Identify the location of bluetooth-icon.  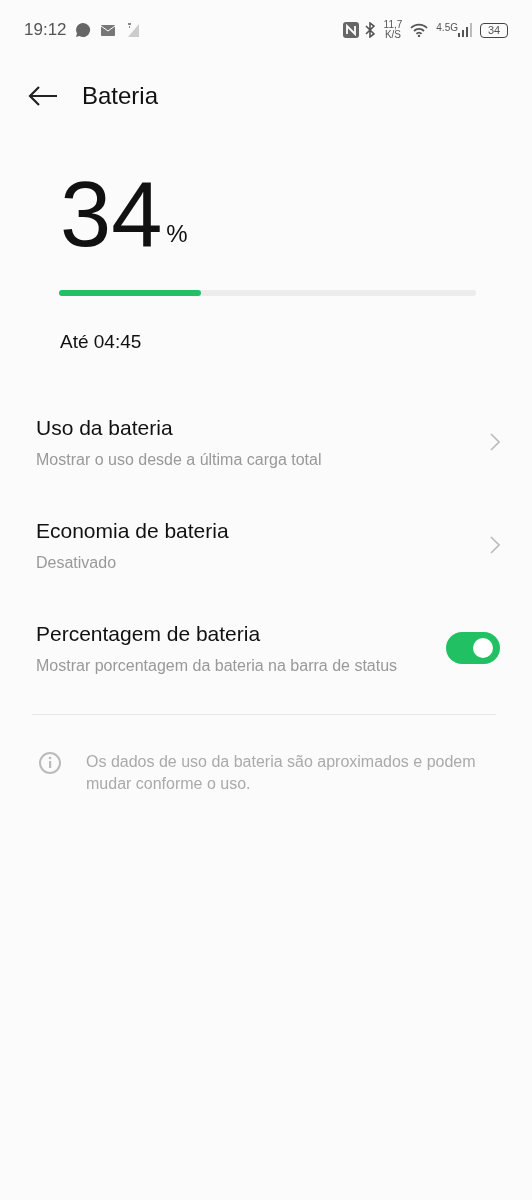
(370, 30).